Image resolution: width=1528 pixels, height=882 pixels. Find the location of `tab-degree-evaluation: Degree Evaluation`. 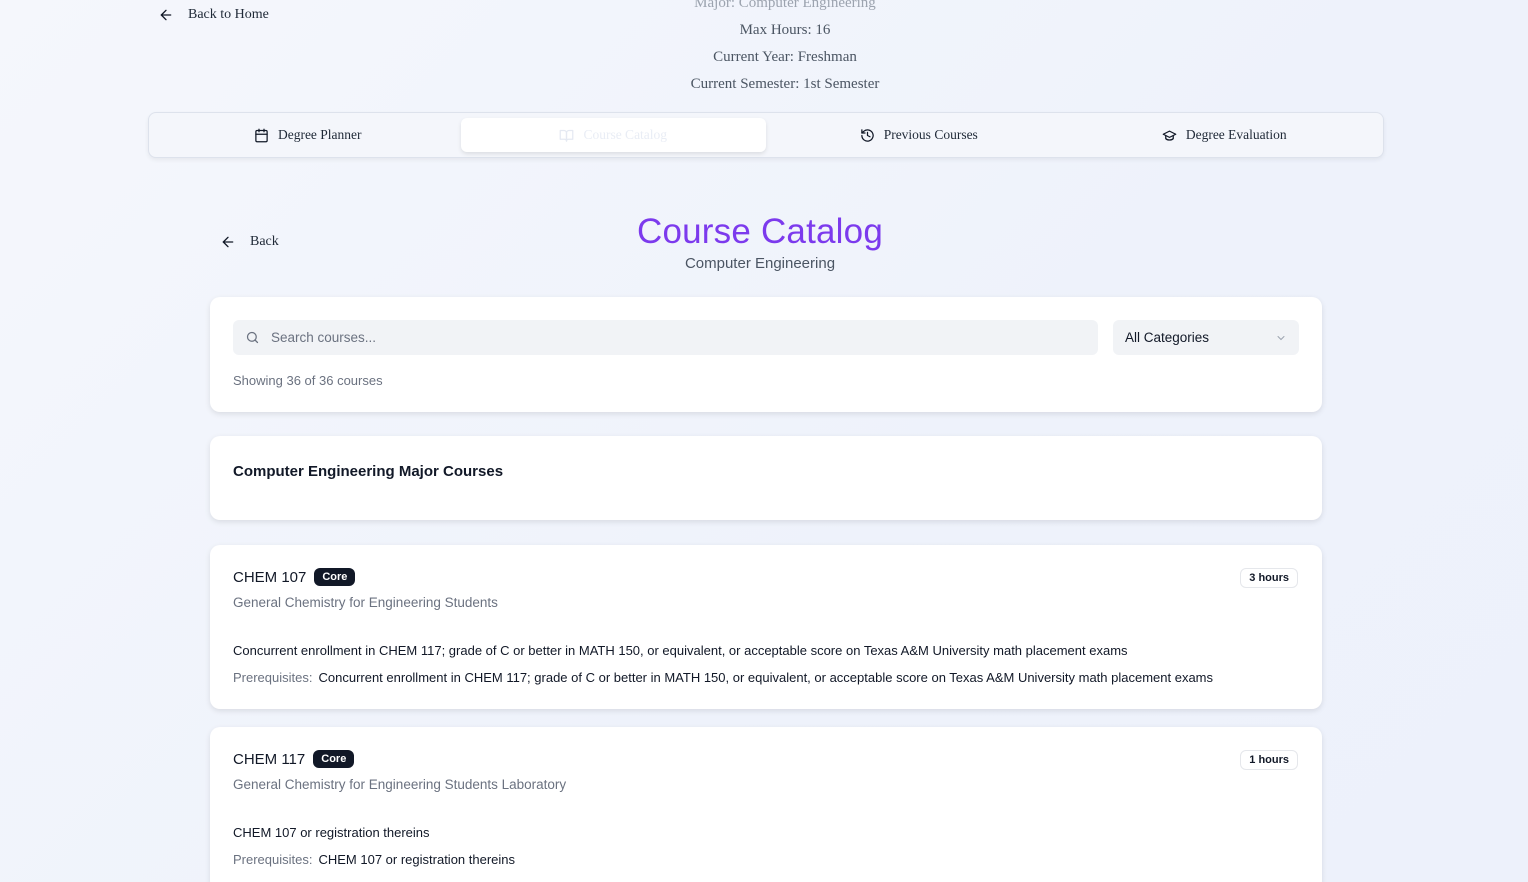

tab-degree-evaluation: Degree Evaluation is located at coordinates (1225, 135).